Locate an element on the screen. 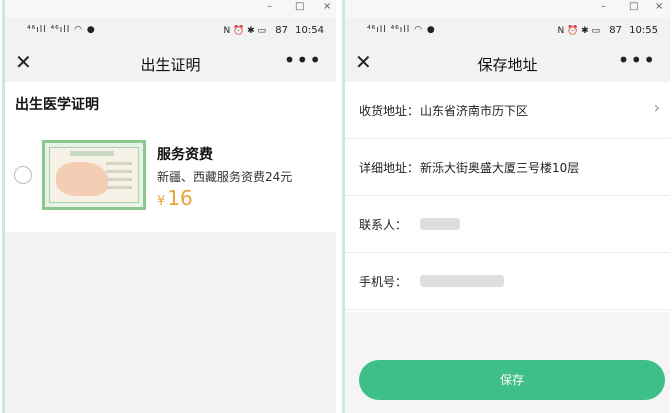 The image size is (672, 413). field-label: 详细地址： is located at coordinates (389, 168).